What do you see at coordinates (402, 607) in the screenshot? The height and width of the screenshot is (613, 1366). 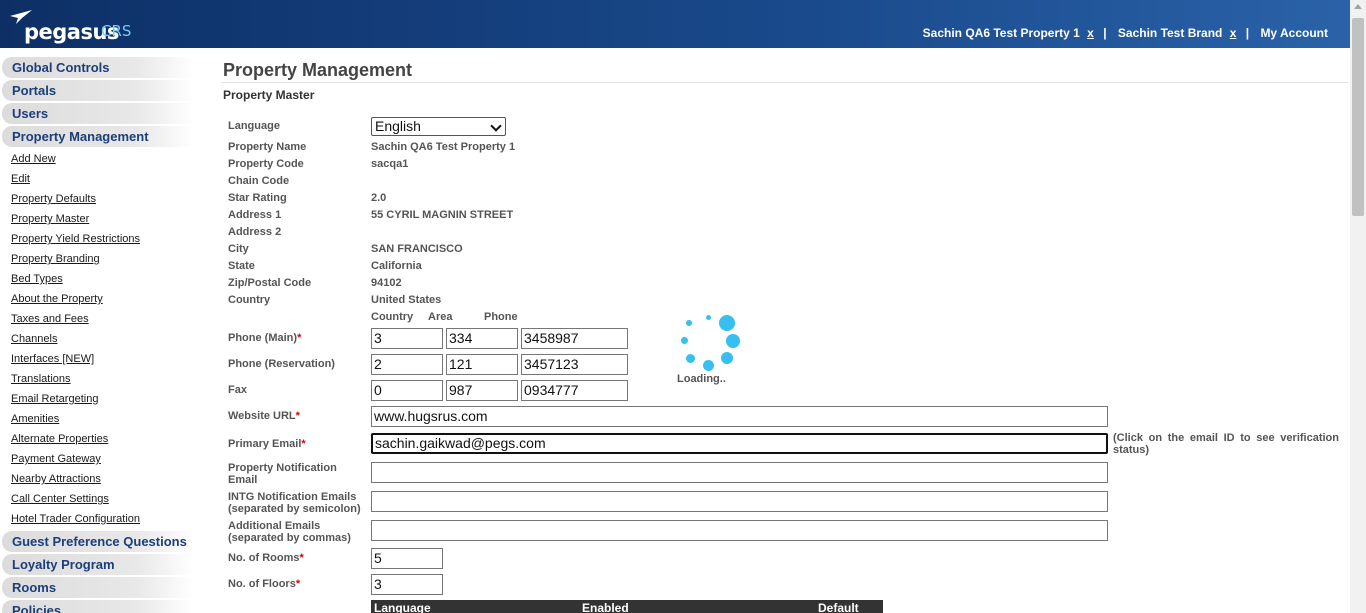 I see `language-column-header: Language` at bounding box center [402, 607].